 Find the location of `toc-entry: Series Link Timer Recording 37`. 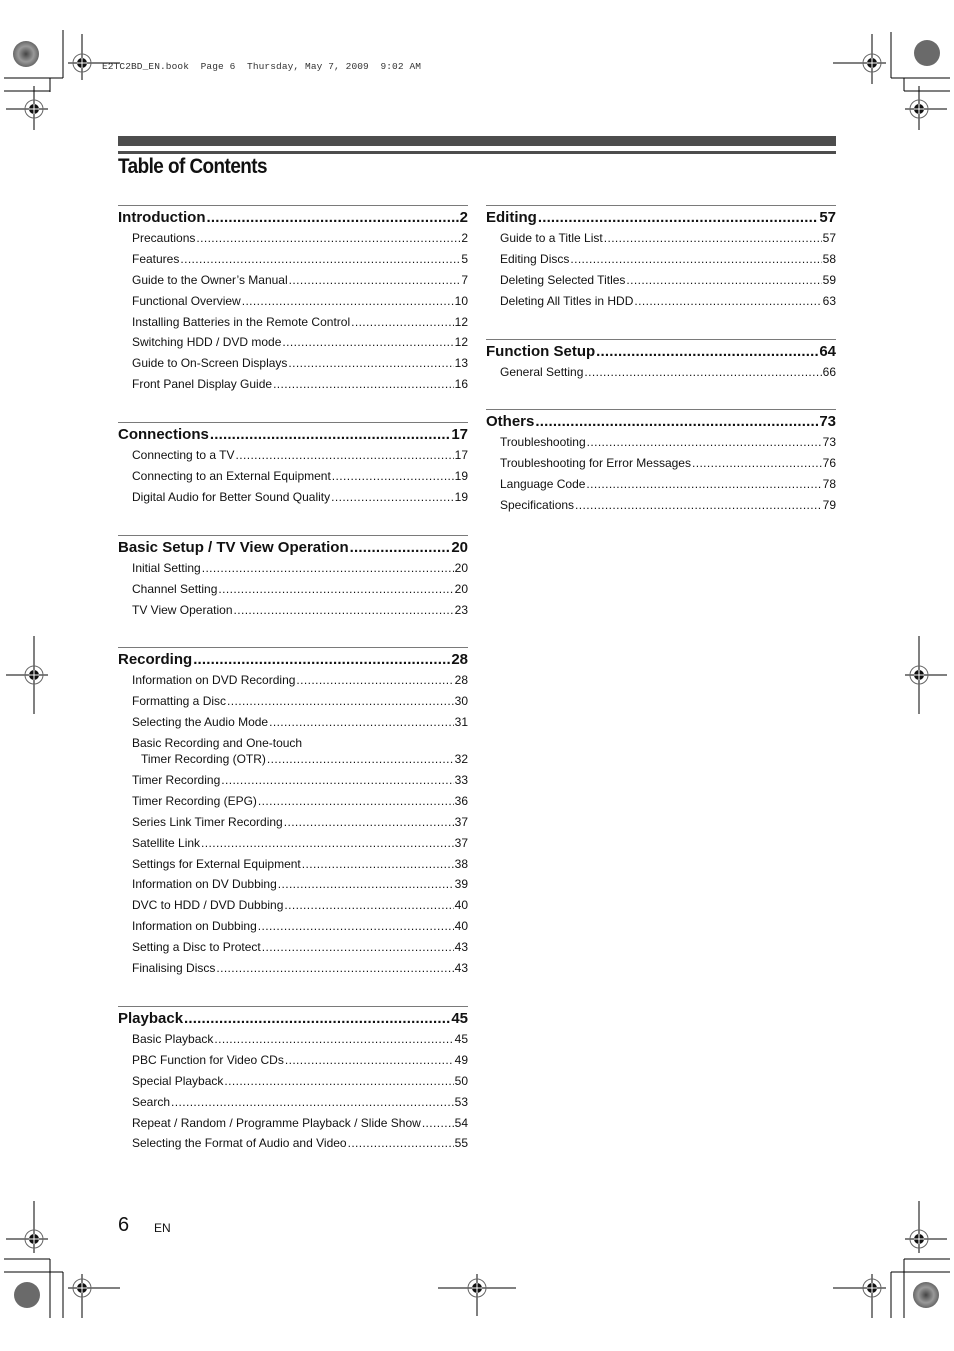

toc-entry: Series Link Timer Recording 37 is located at coordinates (293, 825).